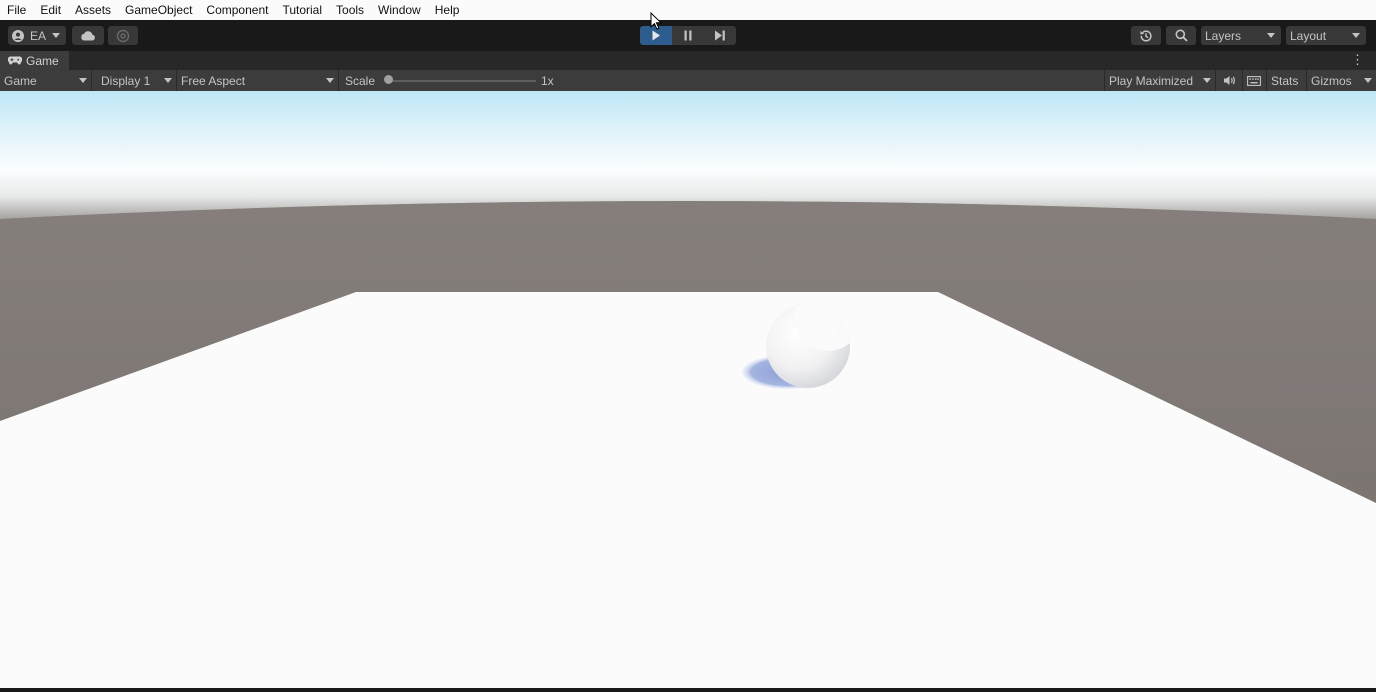 The height and width of the screenshot is (692, 1376). What do you see at coordinates (158, 10) in the screenshot?
I see `menu-gameobject: GameObject` at bounding box center [158, 10].